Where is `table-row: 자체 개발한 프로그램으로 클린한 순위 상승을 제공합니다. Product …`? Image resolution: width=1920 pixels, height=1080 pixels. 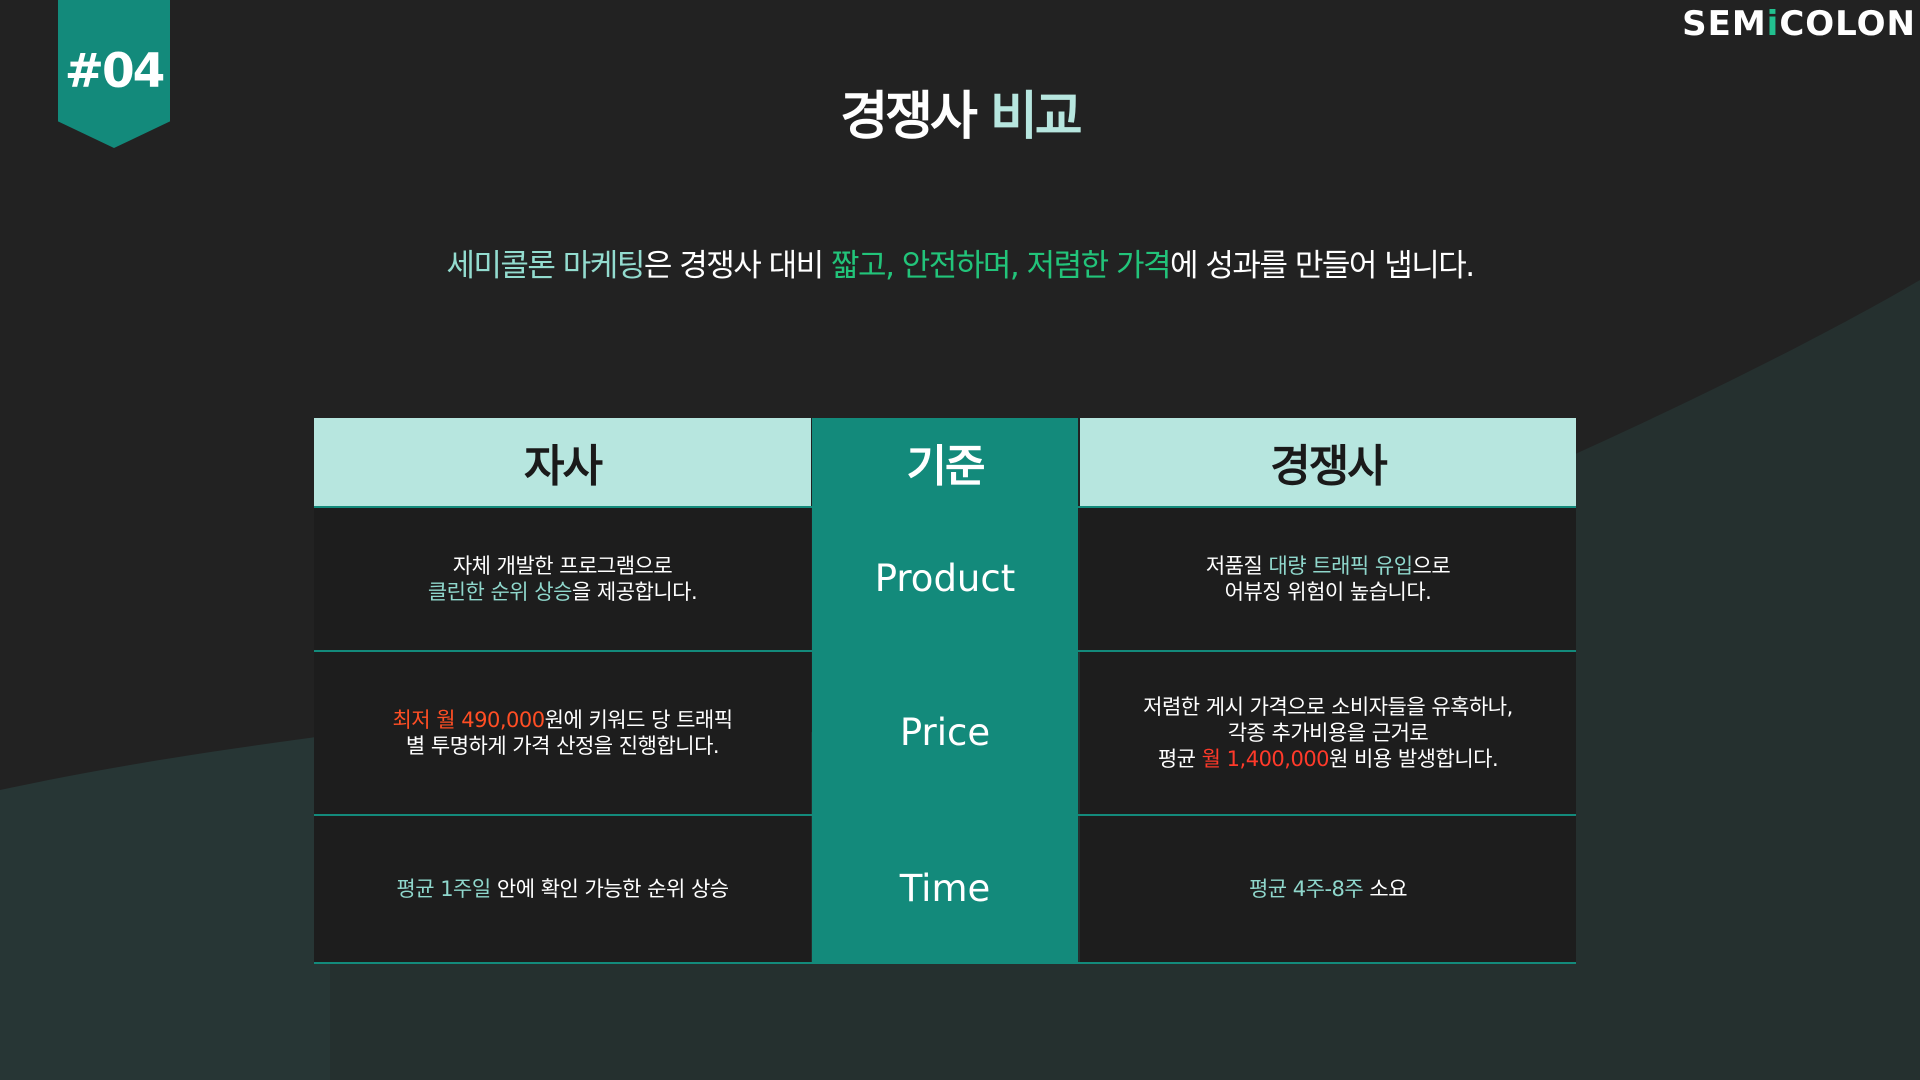 table-row: 자체 개발한 프로그램으로 클린한 순위 상승을 제공합니다. Product … is located at coordinates (945, 579).